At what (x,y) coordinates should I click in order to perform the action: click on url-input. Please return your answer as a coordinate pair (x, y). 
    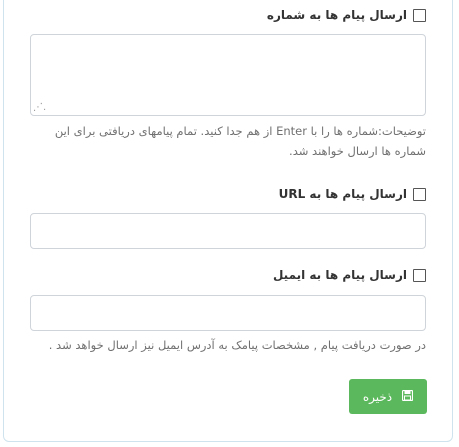
    Looking at the image, I should click on (228, 231).